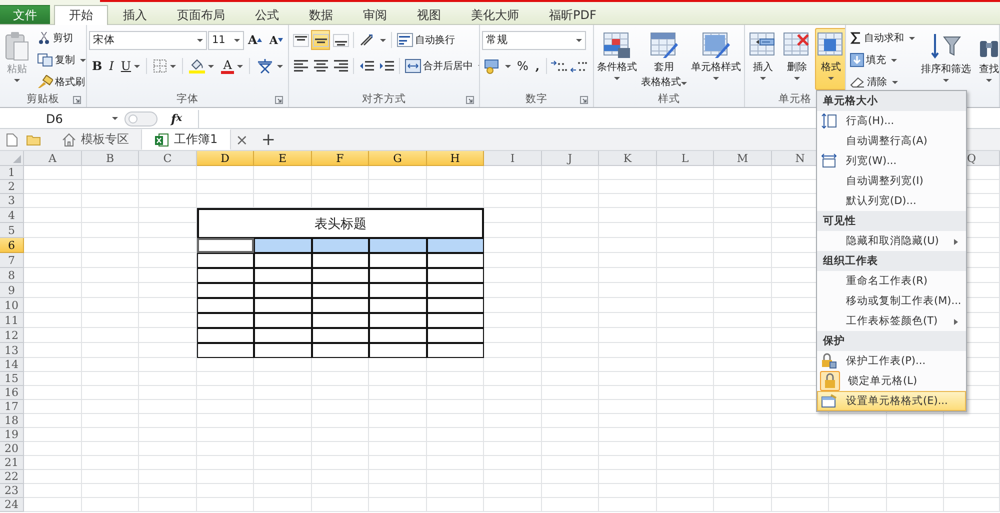  I want to click on column-header: D, so click(225, 158).